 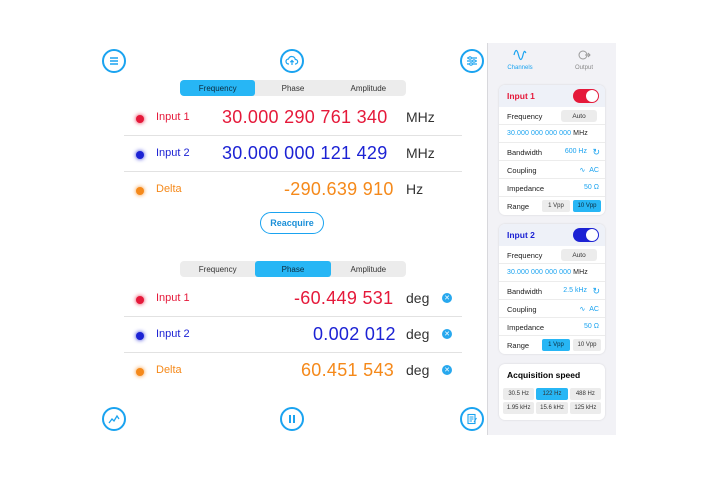 I want to click on pause-button, so click(x=292, y=419).